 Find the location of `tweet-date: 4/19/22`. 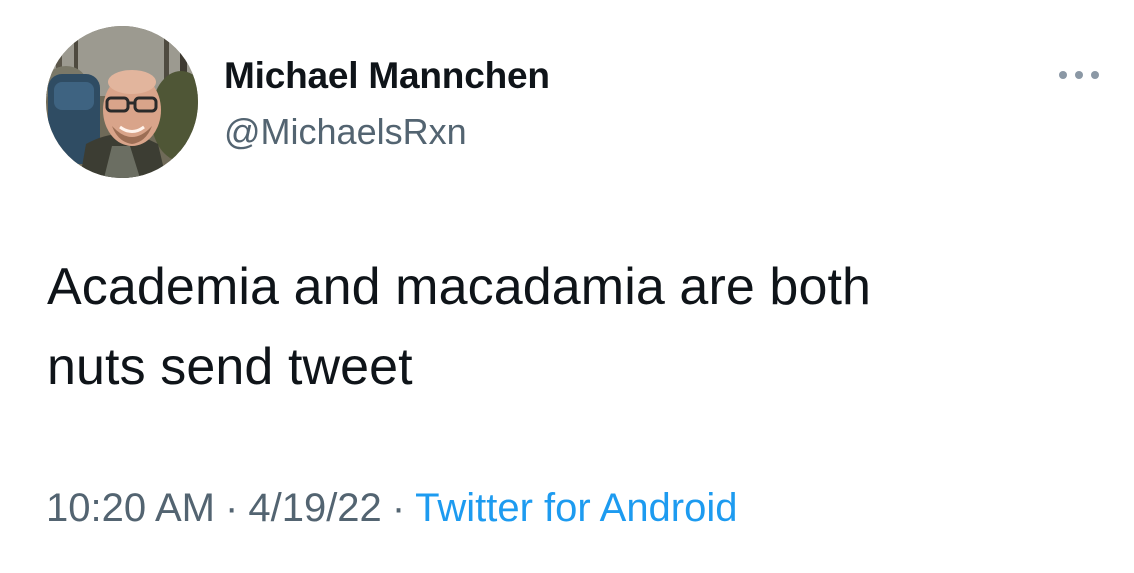

tweet-date: 4/19/22 is located at coordinates (314, 508).